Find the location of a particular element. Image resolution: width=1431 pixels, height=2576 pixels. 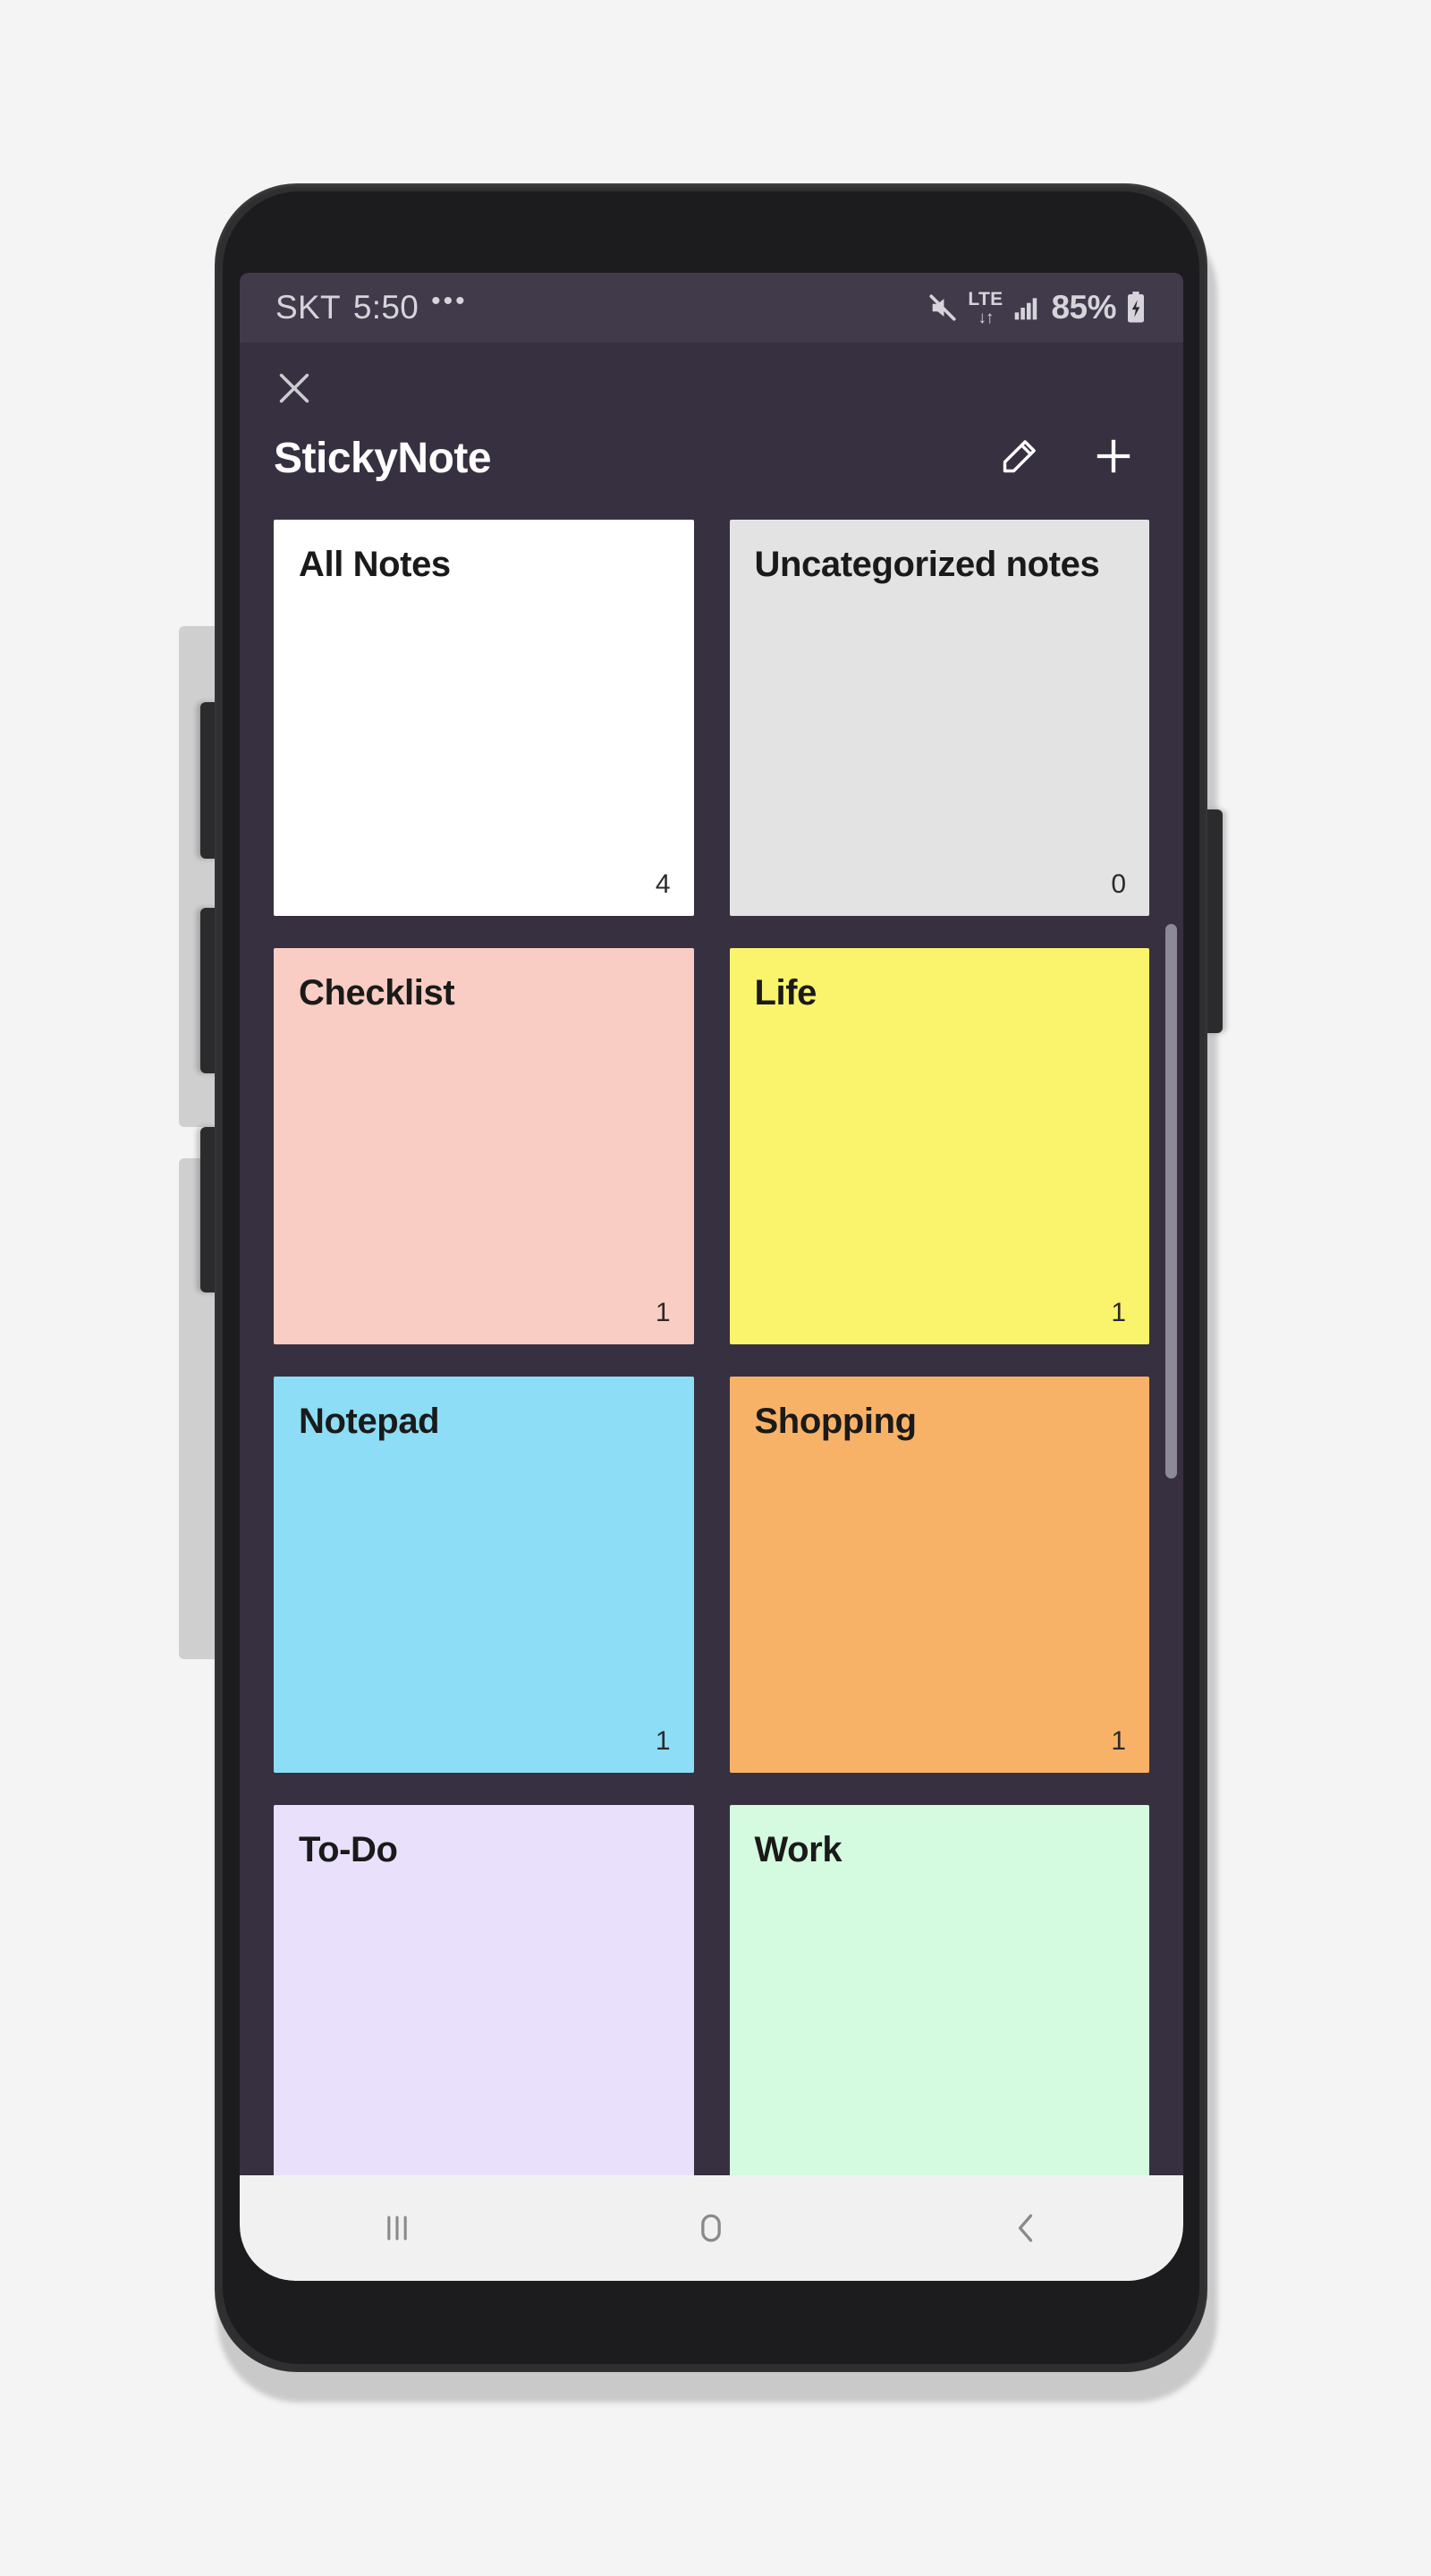

battery-charging-icon is located at coordinates (1136, 308).